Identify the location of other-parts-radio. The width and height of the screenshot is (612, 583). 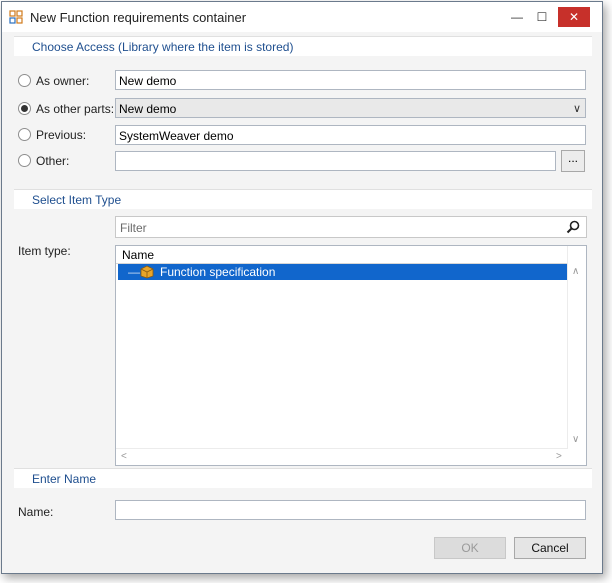
(24, 108).